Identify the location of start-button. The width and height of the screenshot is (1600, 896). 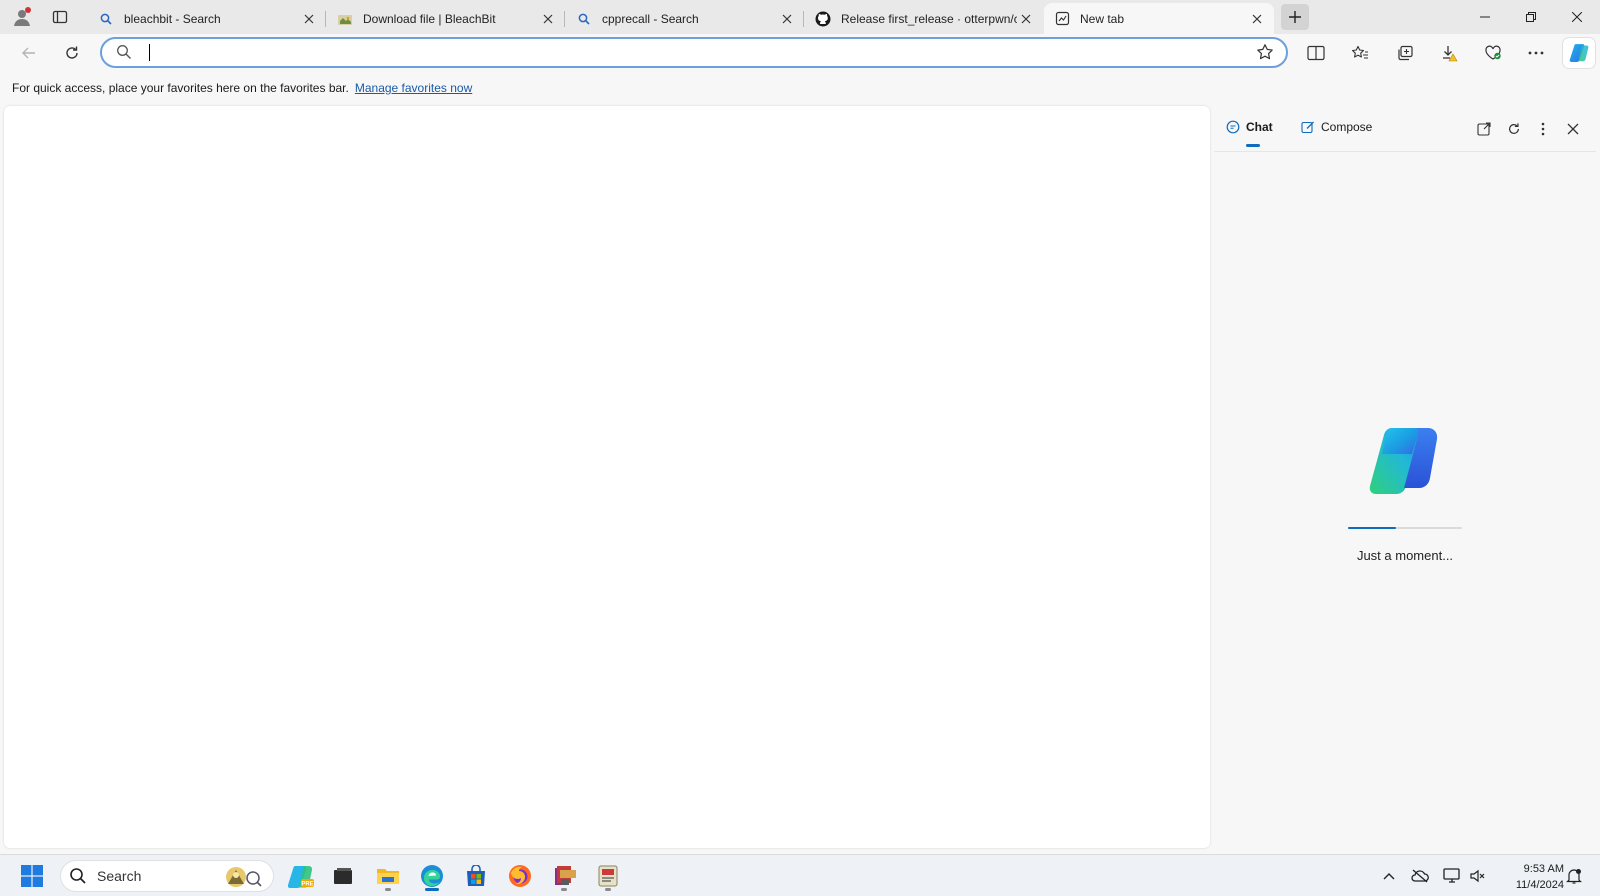
(32, 876).